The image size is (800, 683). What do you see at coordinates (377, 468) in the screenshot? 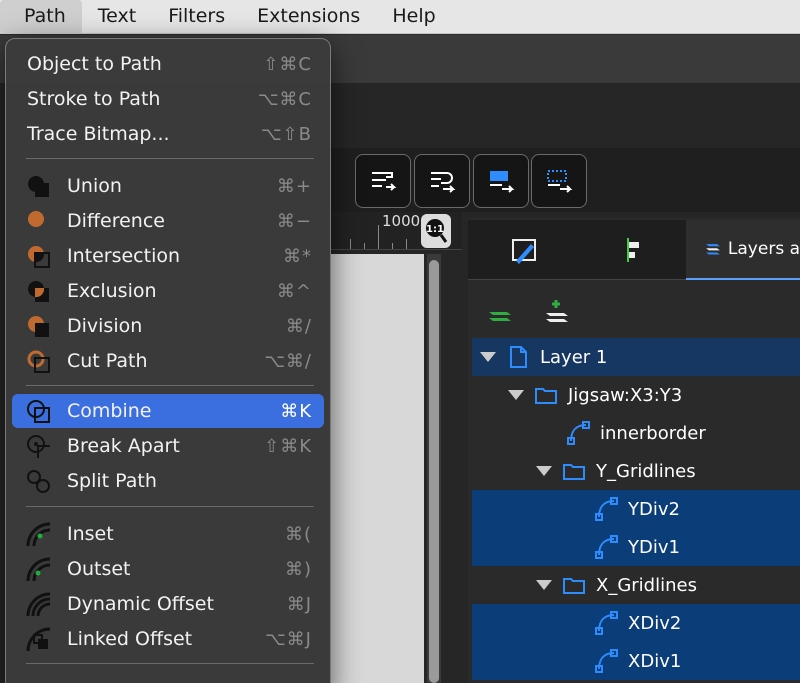
I see `drawing-canvas` at bounding box center [377, 468].